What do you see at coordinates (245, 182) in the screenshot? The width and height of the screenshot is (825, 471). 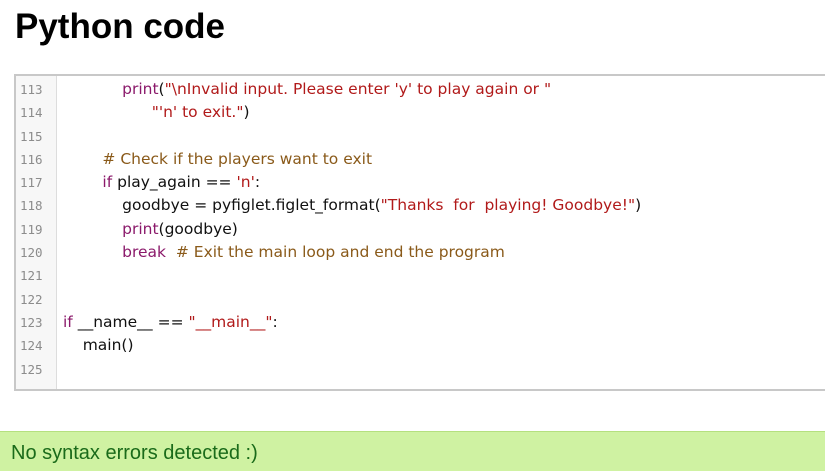 I see `code-token: 'n'` at bounding box center [245, 182].